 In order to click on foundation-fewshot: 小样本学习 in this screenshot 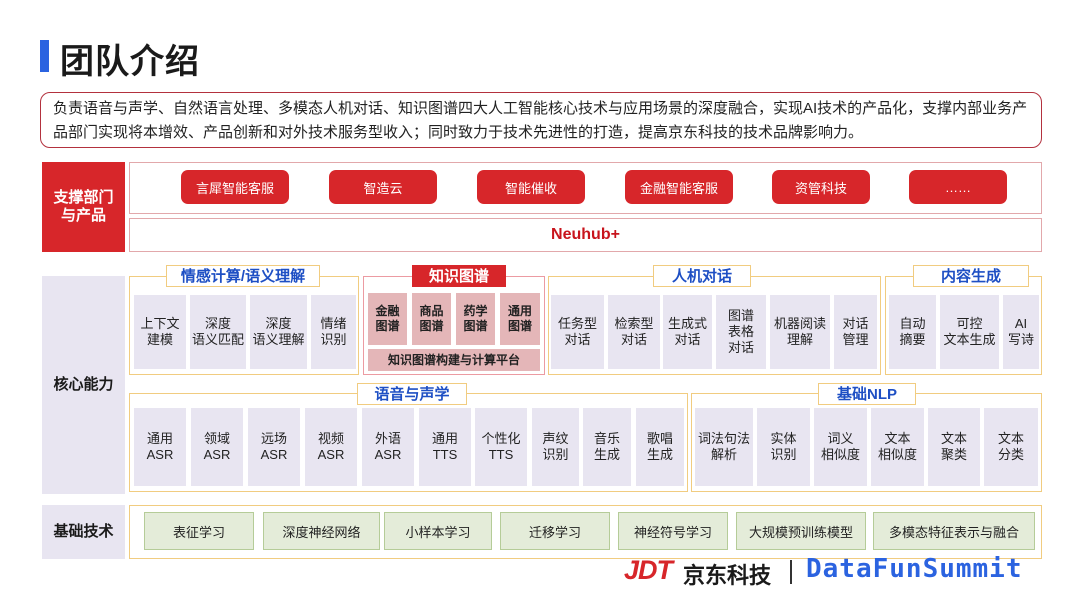, I will do `click(438, 531)`.